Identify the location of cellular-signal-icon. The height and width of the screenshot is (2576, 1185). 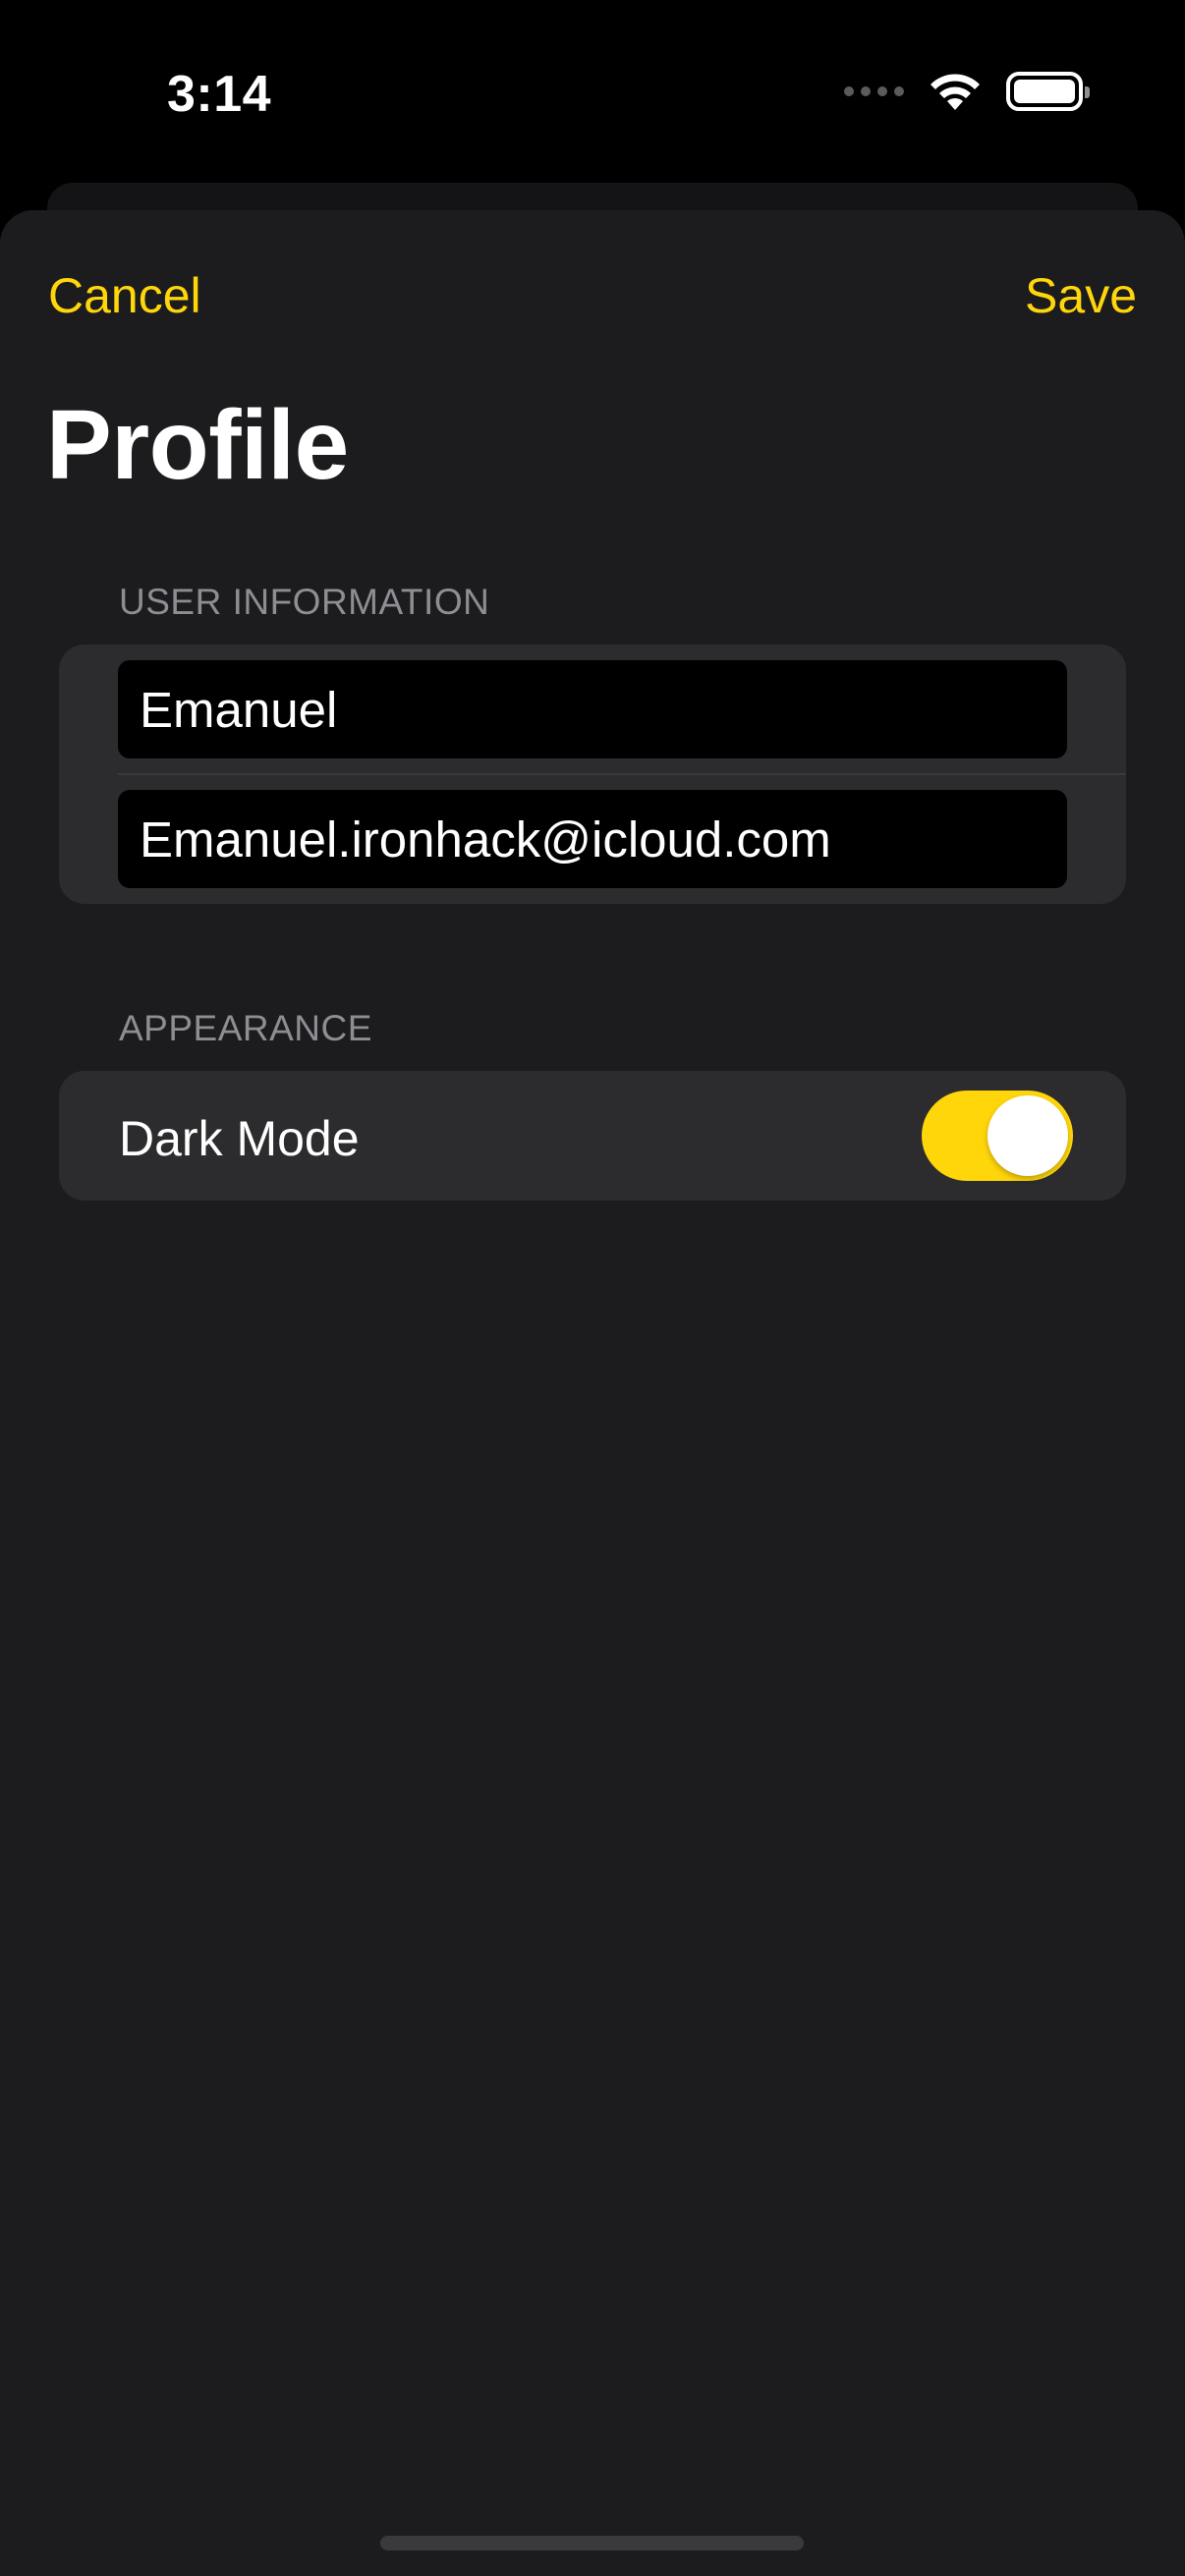
(874, 91).